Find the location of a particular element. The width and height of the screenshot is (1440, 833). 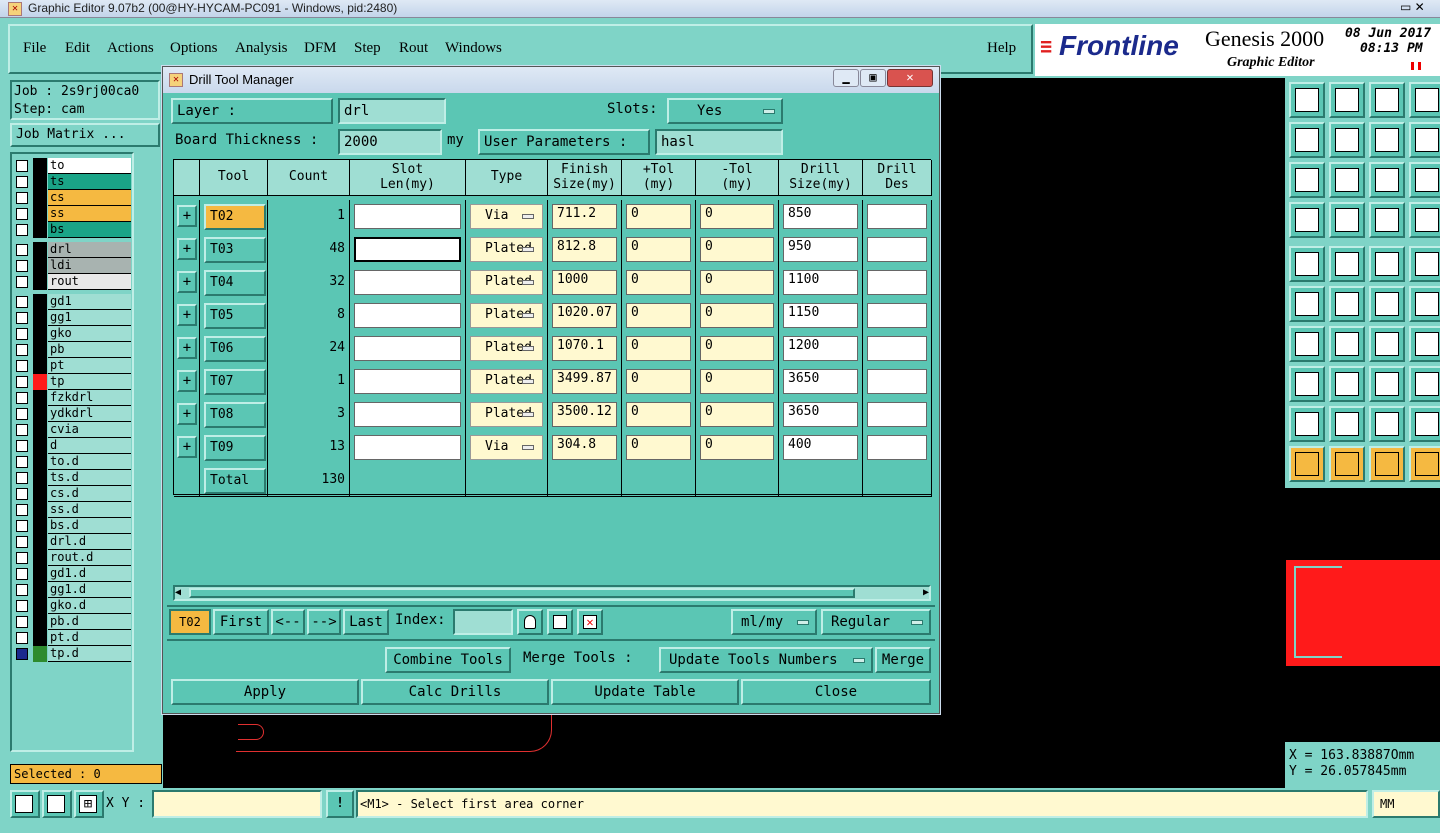

layer-row: gg1.d is located at coordinates (73, 590).